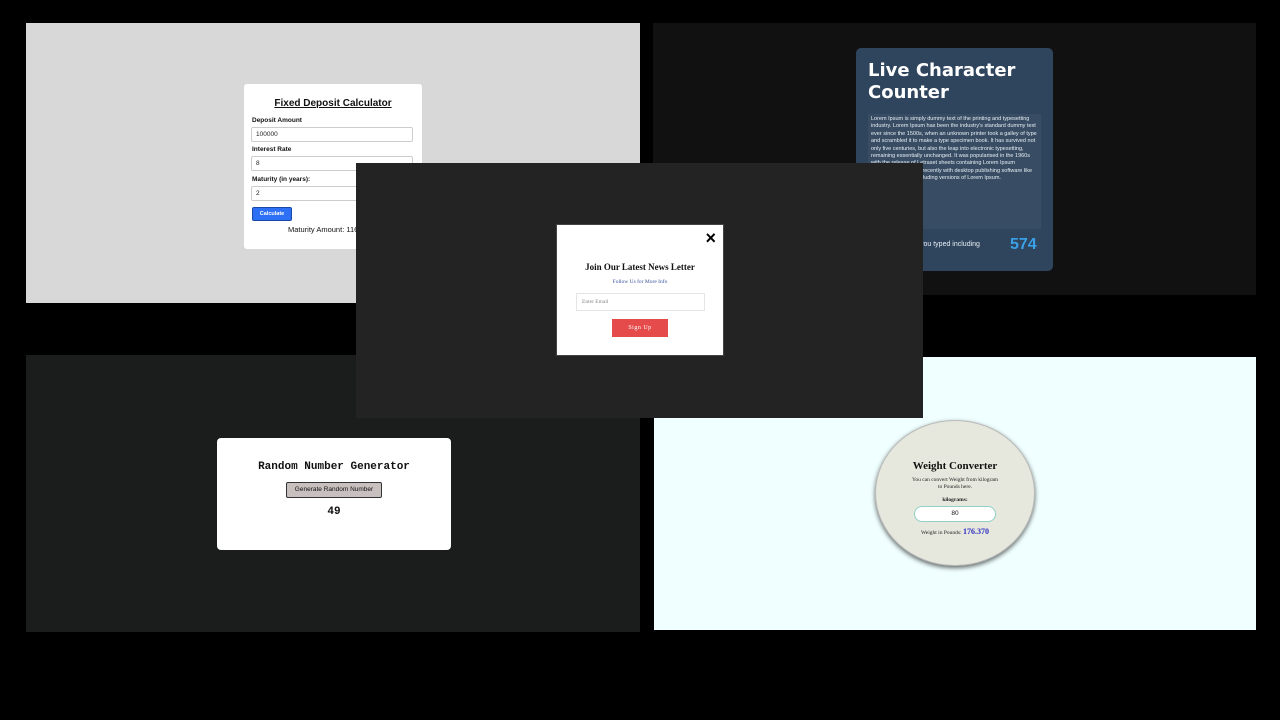 This screenshot has width=1280, height=720. What do you see at coordinates (323, 229) in the screenshot?
I see `maturity-amount-result: Maturity Amount: 116` at bounding box center [323, 229].